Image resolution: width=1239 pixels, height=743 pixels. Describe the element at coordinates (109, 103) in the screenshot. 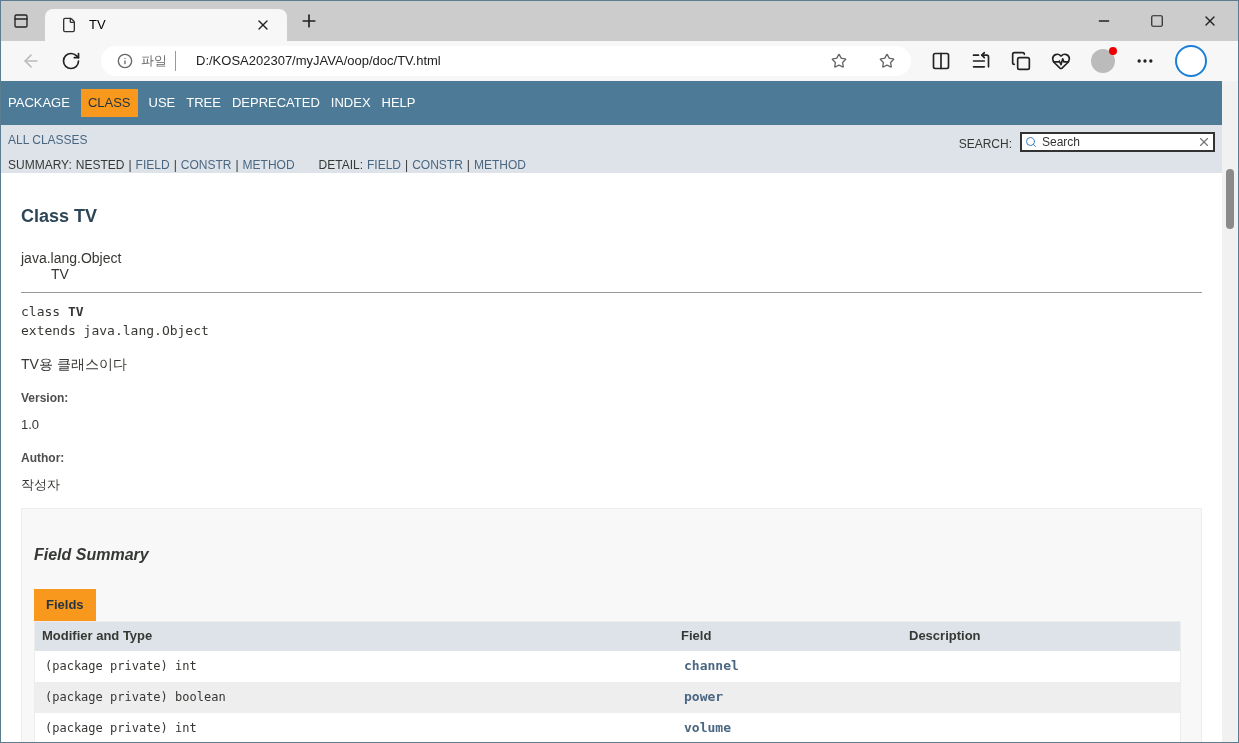

I see `nav-tab: CLASS` at that location.